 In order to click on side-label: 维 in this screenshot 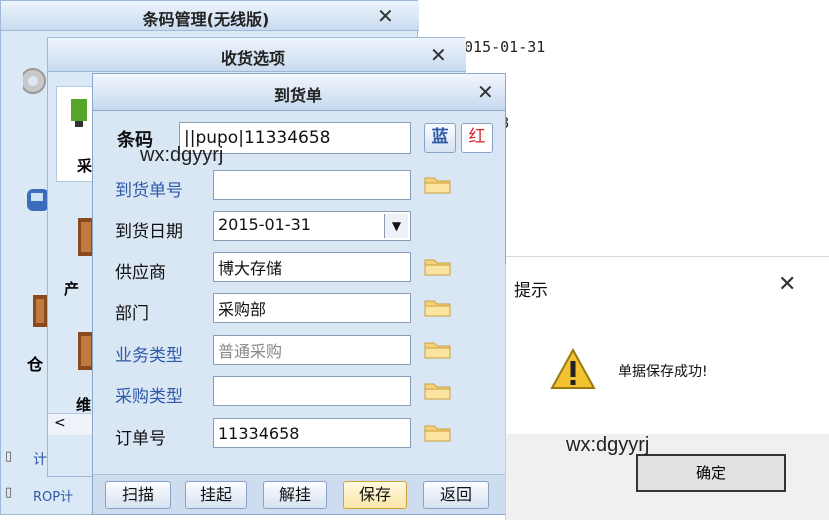, I will do `click(84, 405)`.